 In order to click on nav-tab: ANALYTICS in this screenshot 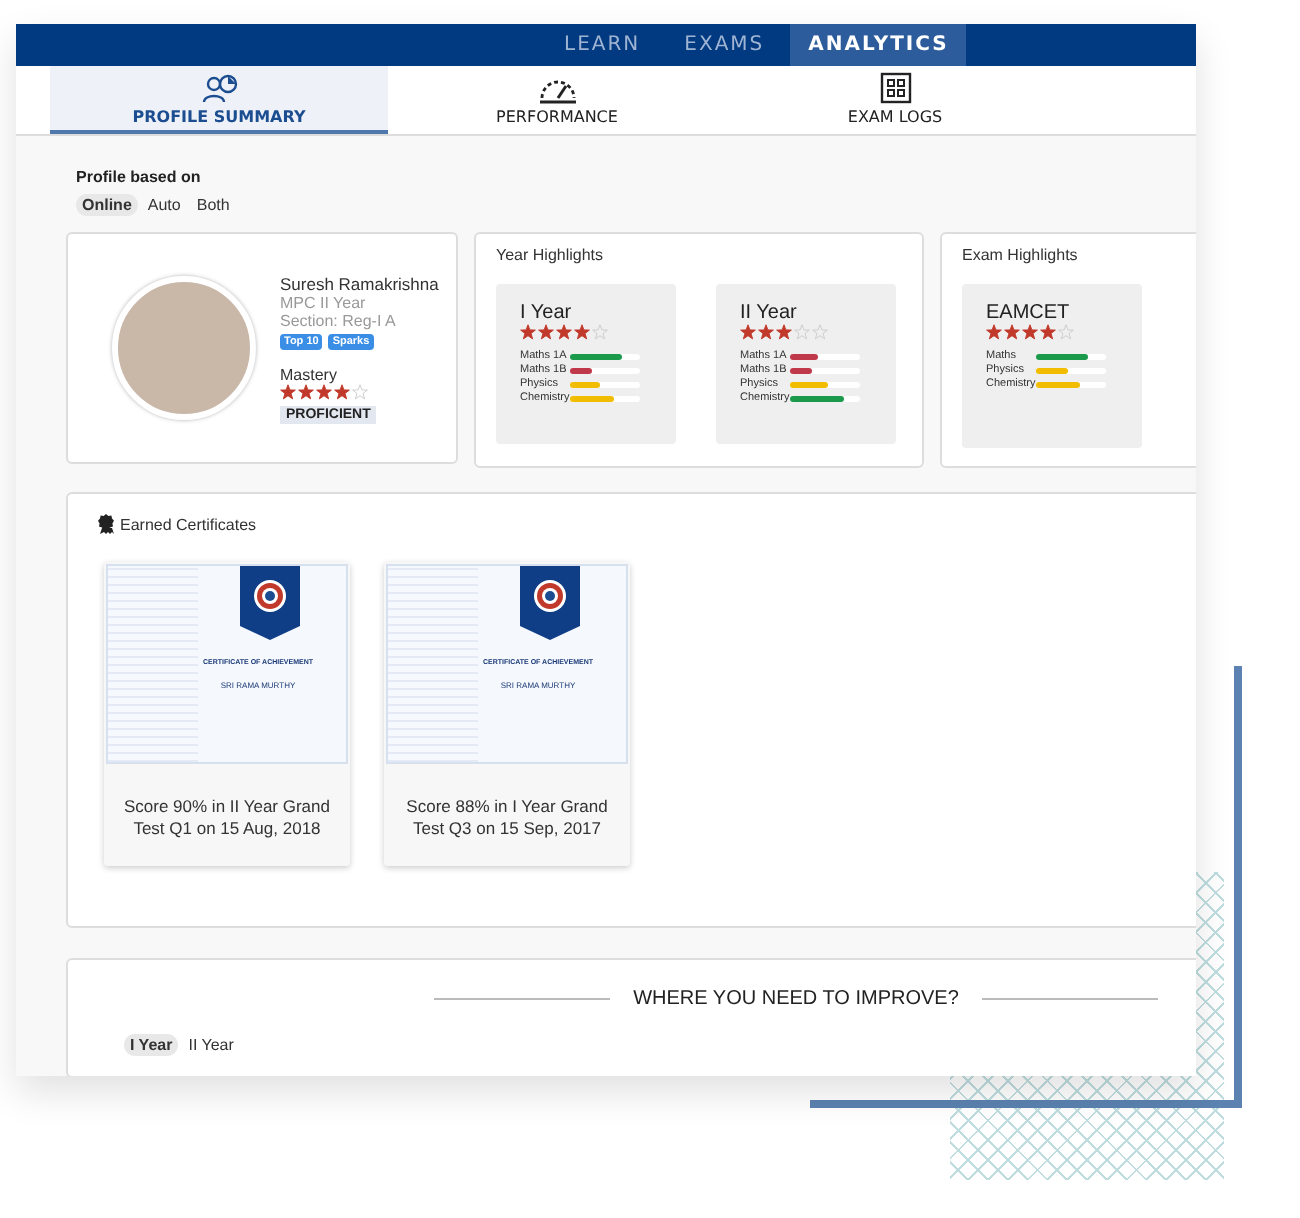, I will do `click(878, 45)`.